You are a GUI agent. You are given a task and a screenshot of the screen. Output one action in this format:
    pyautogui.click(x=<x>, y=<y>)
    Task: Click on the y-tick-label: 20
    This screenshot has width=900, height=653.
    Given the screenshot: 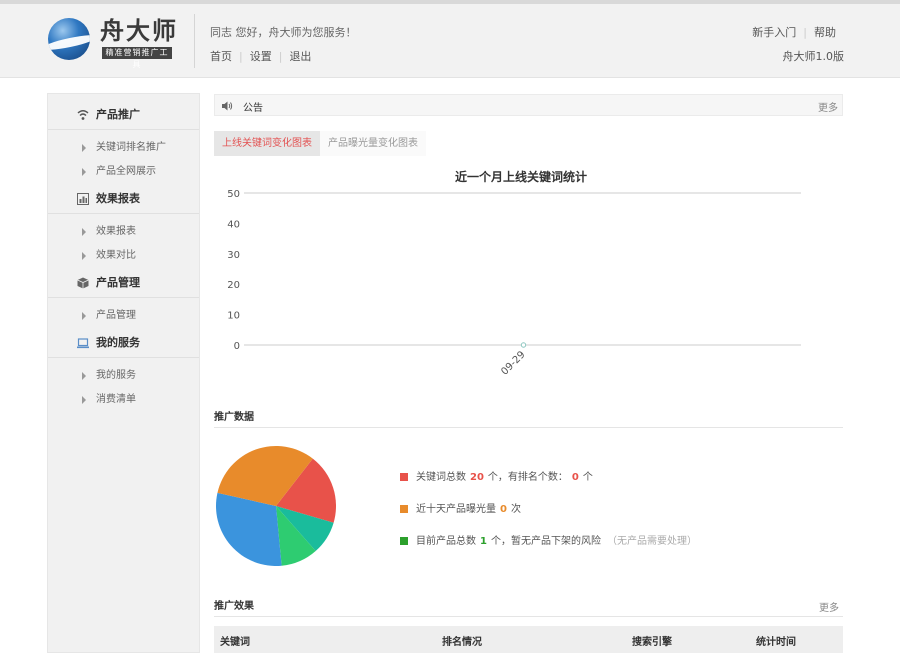 What is the action you would take?
    pyautogui.click(x=233, y=285)
    